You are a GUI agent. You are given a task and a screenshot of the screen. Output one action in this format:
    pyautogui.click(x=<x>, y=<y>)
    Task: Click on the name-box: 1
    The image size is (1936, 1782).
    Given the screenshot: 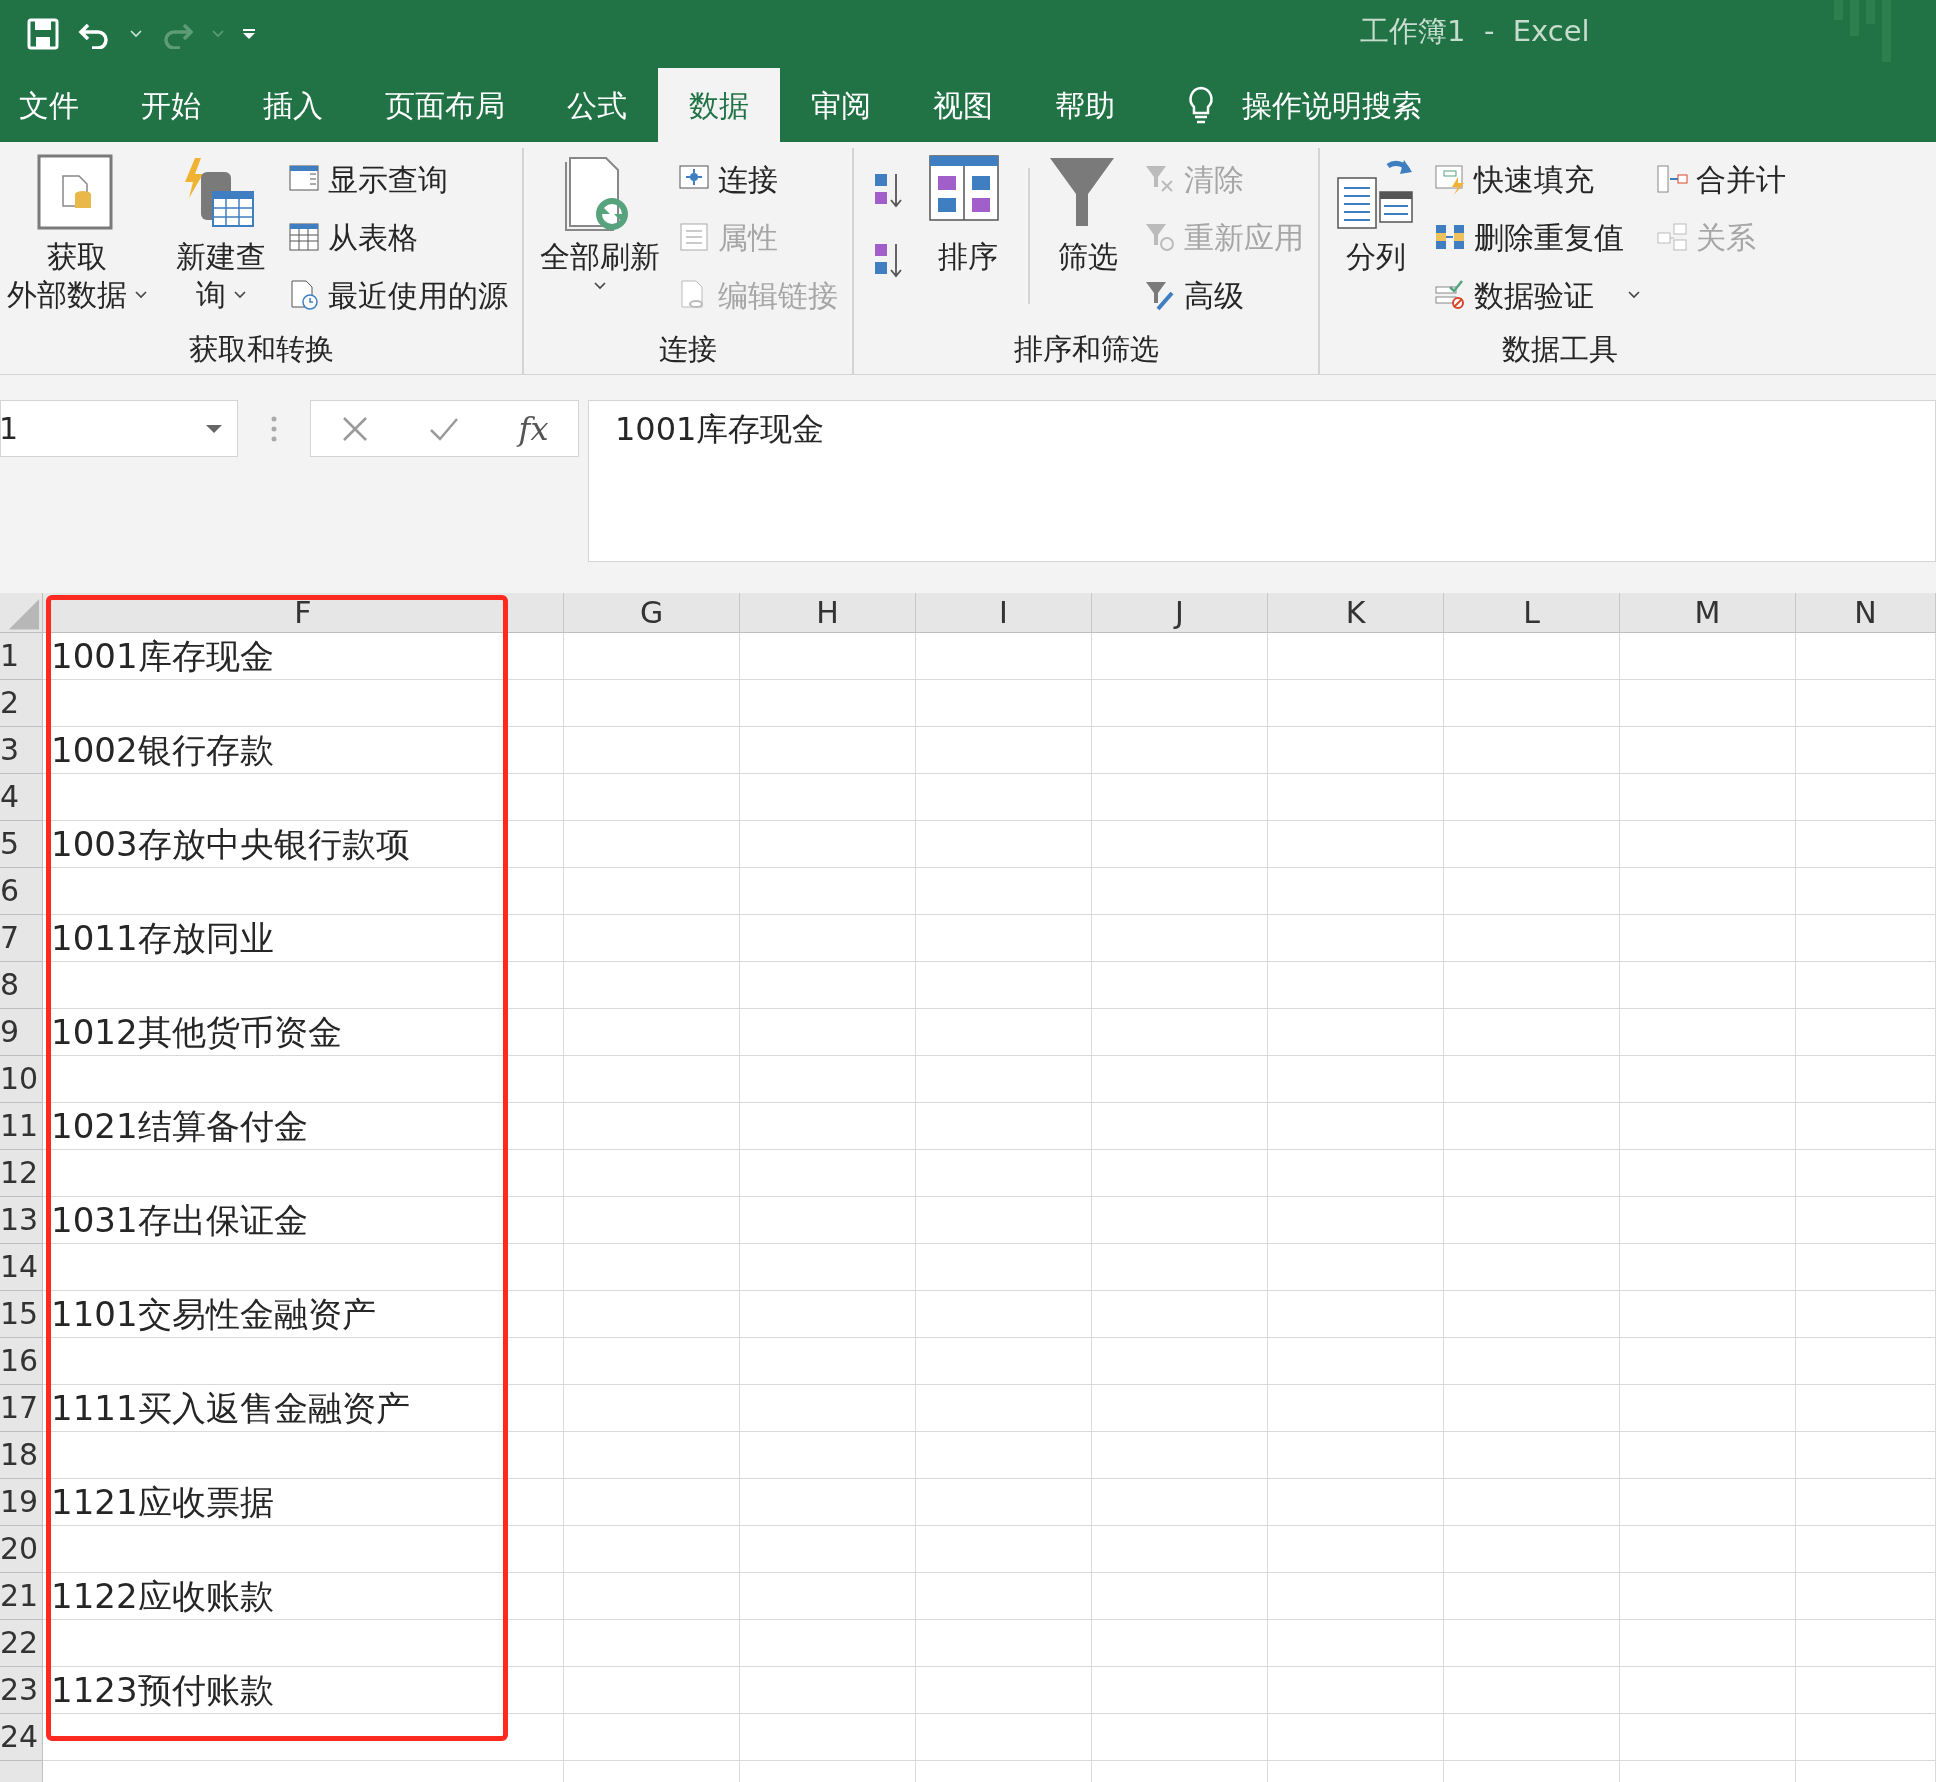 What is the action you would take?
    pyautogui.click(x=119, y=428)
    